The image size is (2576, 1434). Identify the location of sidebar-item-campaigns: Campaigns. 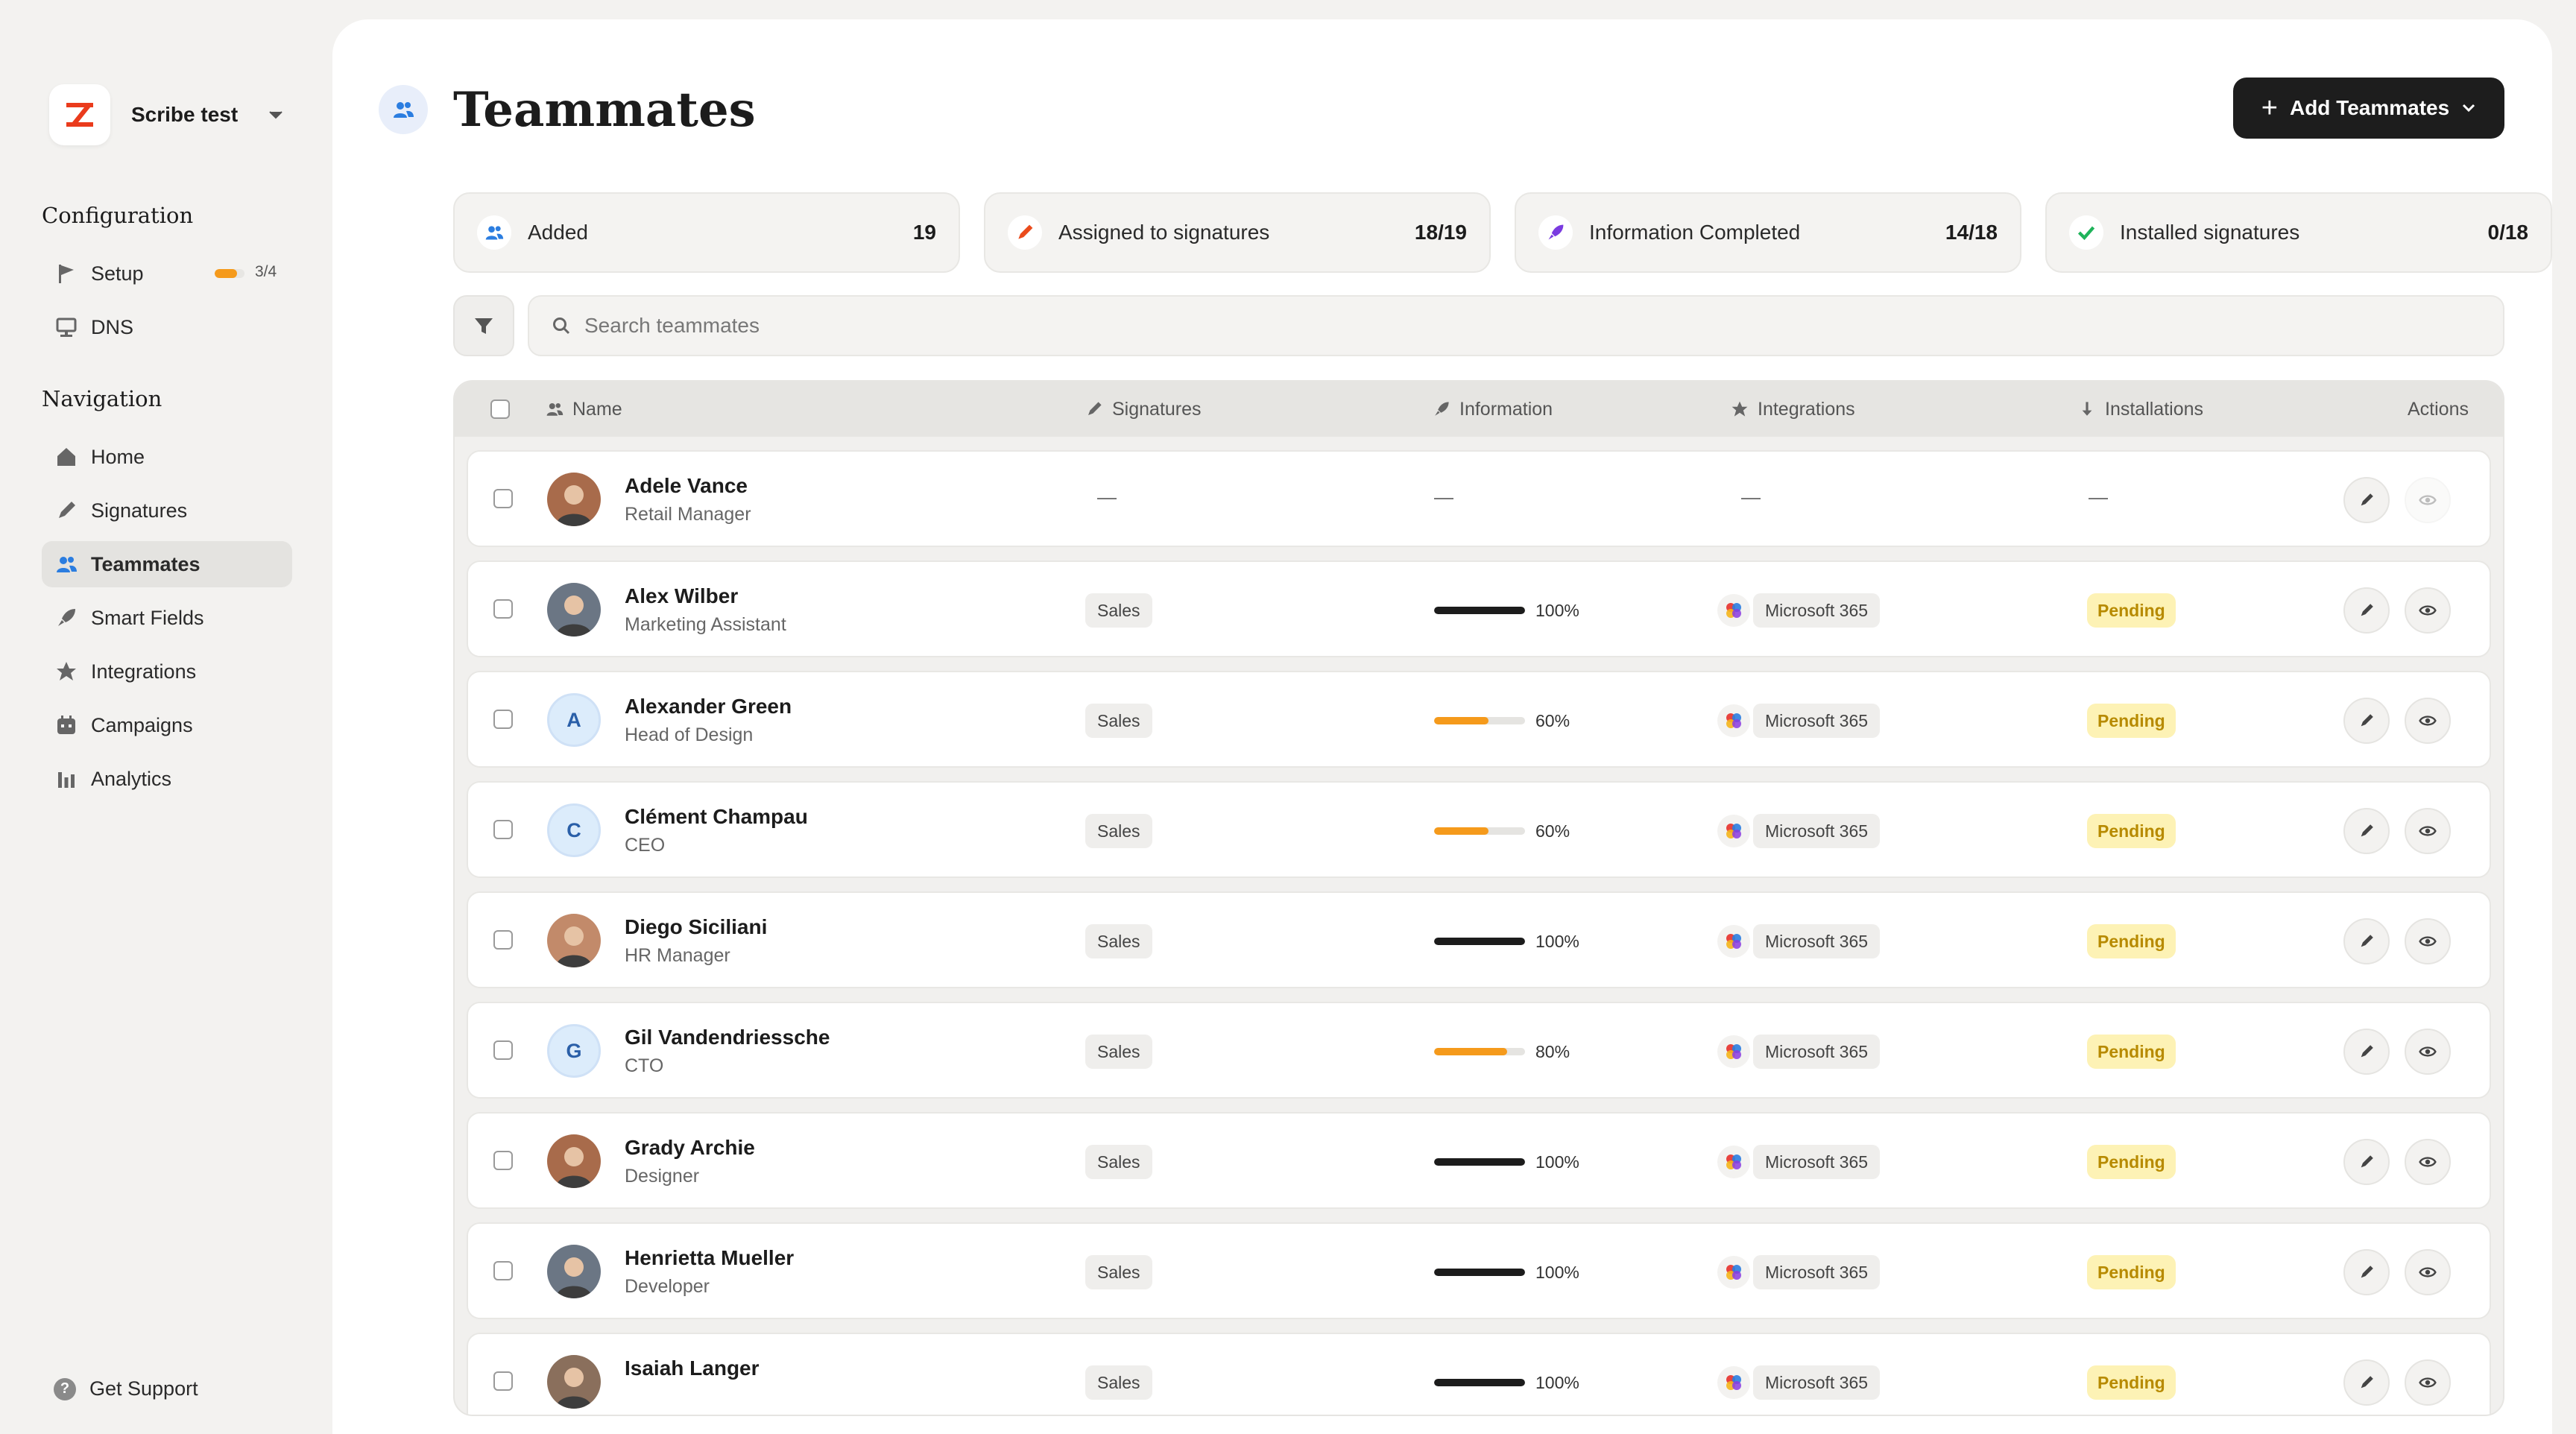
(167, 725).